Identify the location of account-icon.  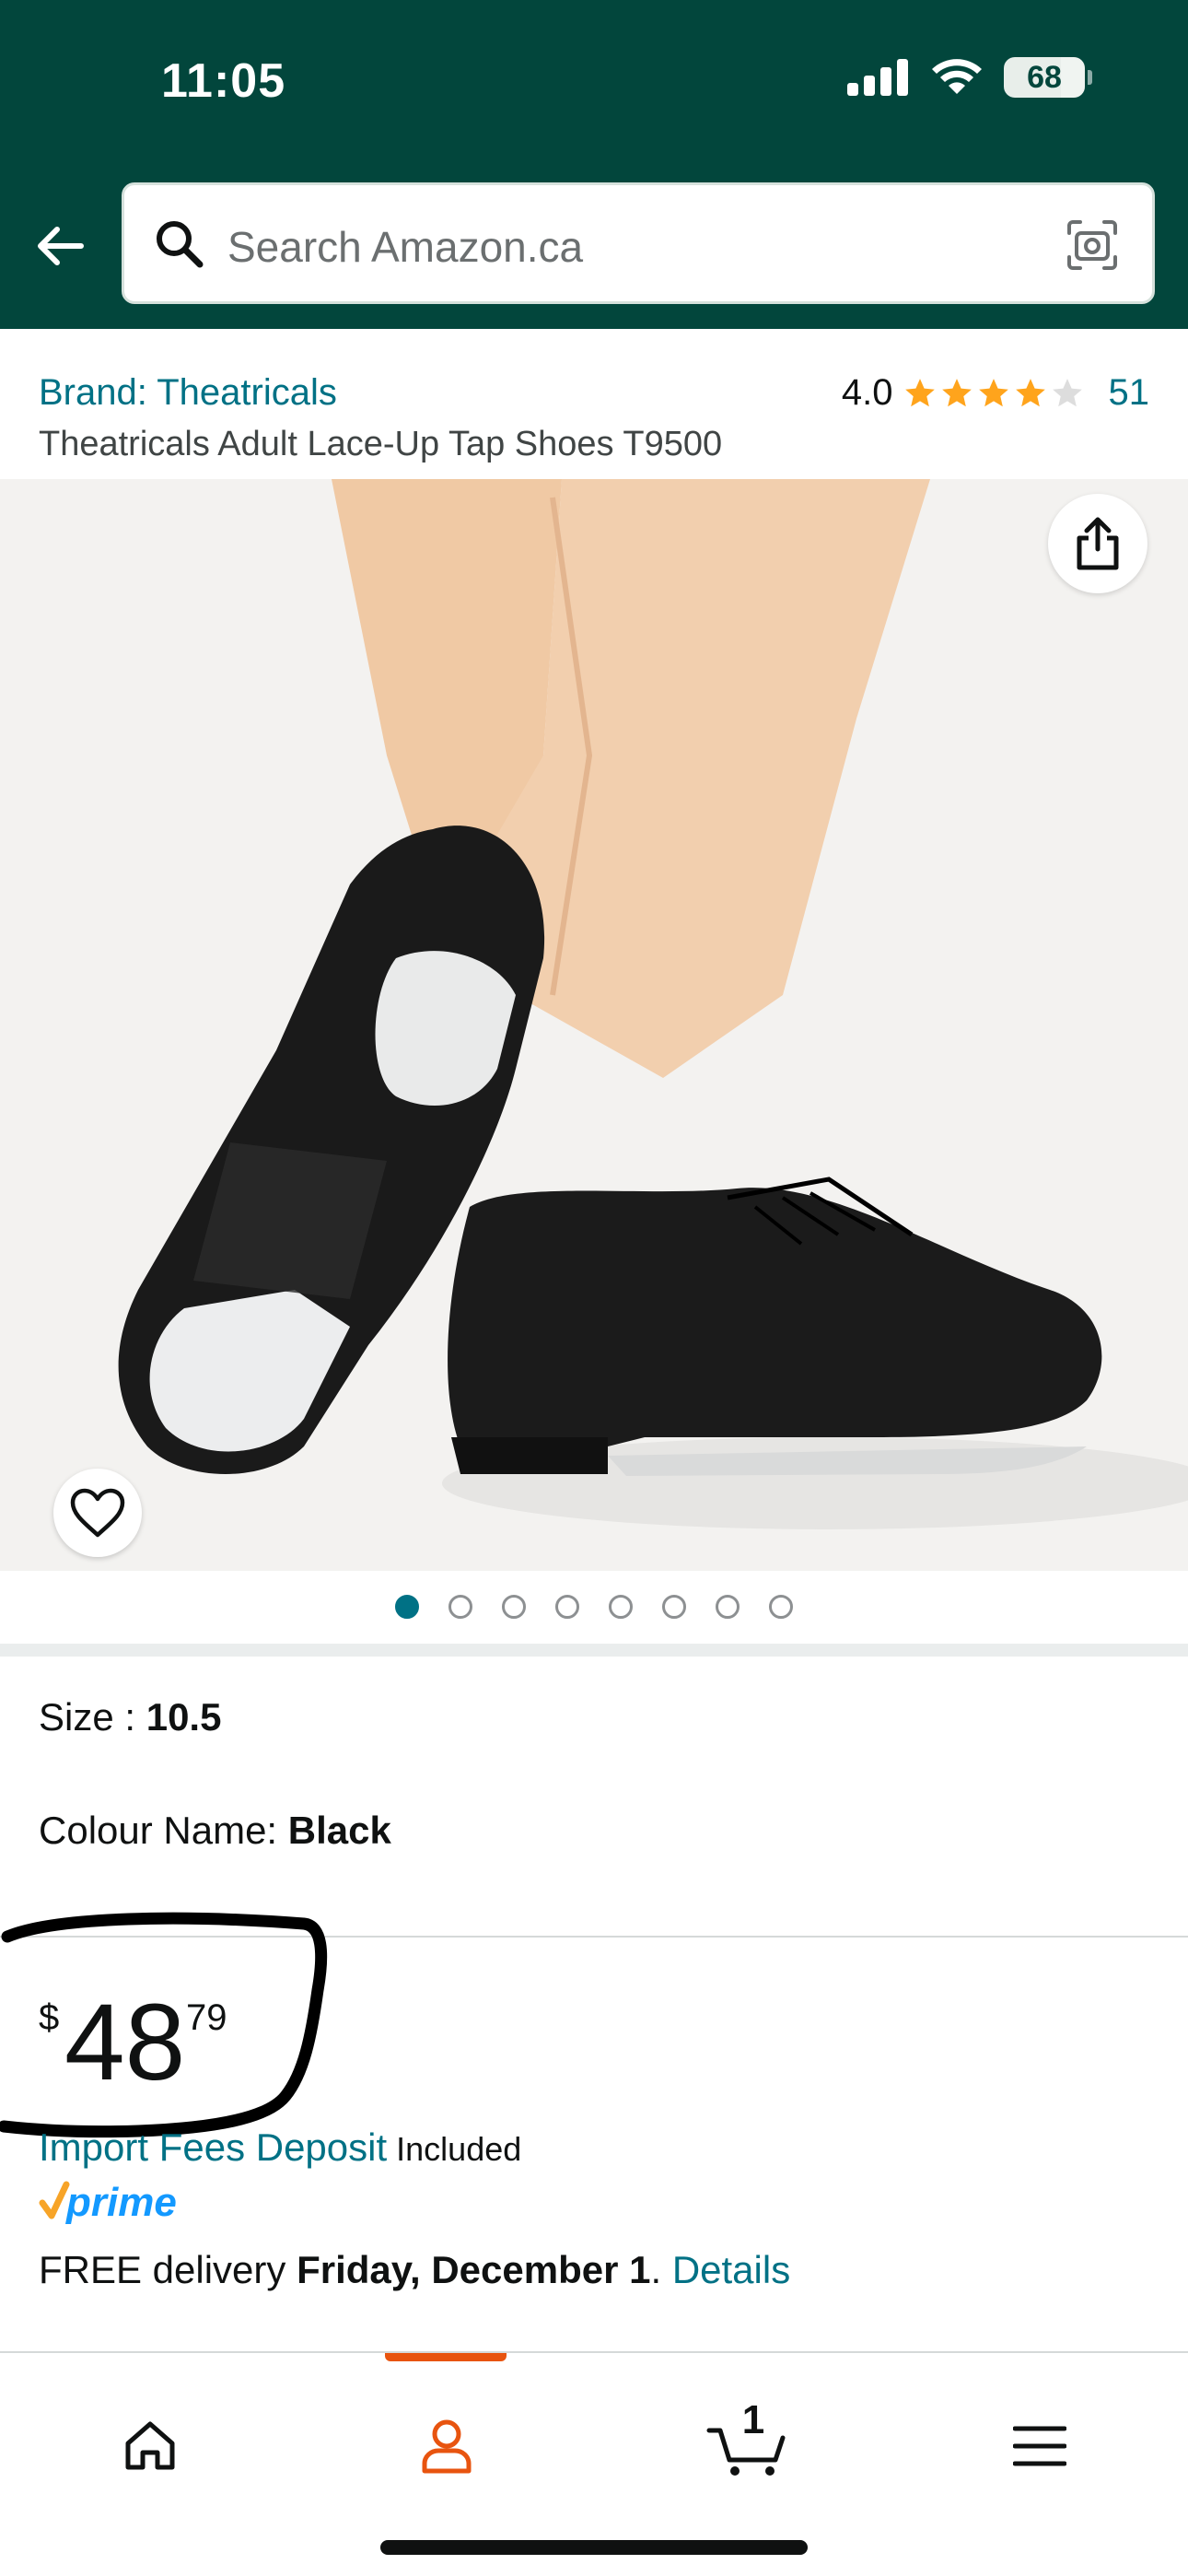
(447, 2447).